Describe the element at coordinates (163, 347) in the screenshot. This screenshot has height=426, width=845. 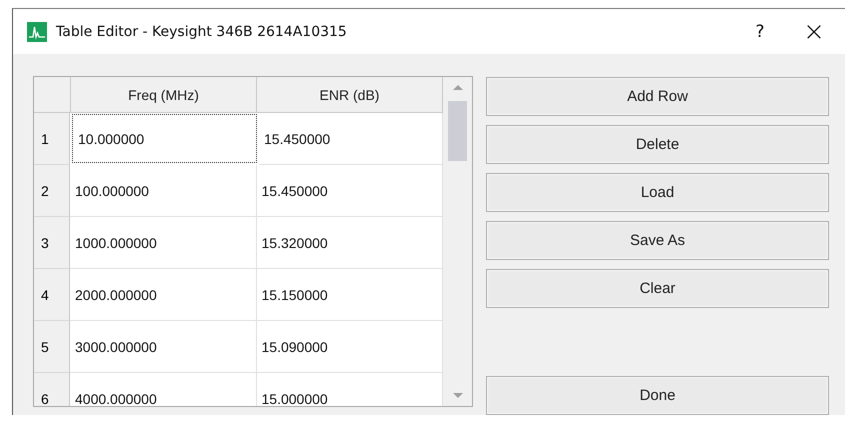
I see `table-cell: 3000.000000` at that location.